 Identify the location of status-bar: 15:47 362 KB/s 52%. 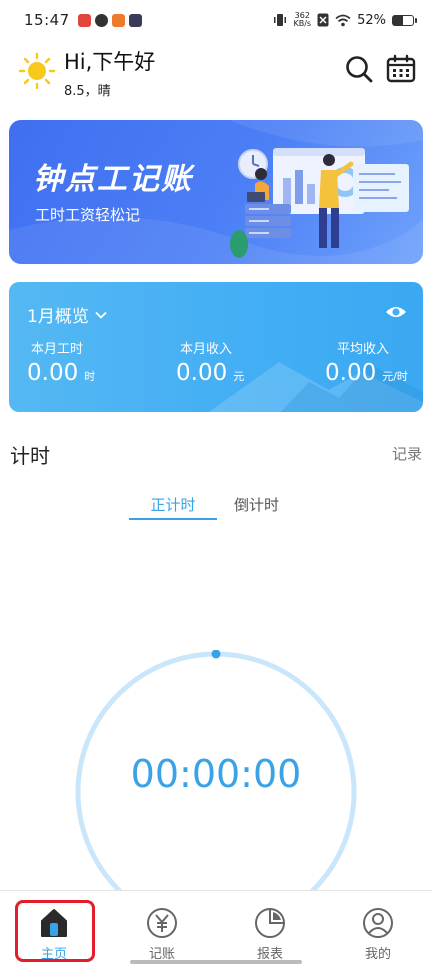
(216, 20).